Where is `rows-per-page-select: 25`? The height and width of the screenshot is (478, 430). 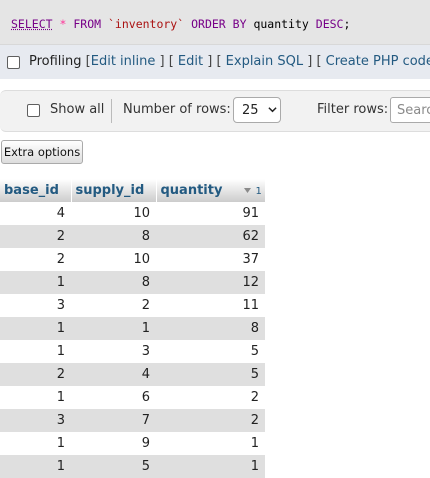
rows-per-page-select: 25 is located at coordinates (257, 110).